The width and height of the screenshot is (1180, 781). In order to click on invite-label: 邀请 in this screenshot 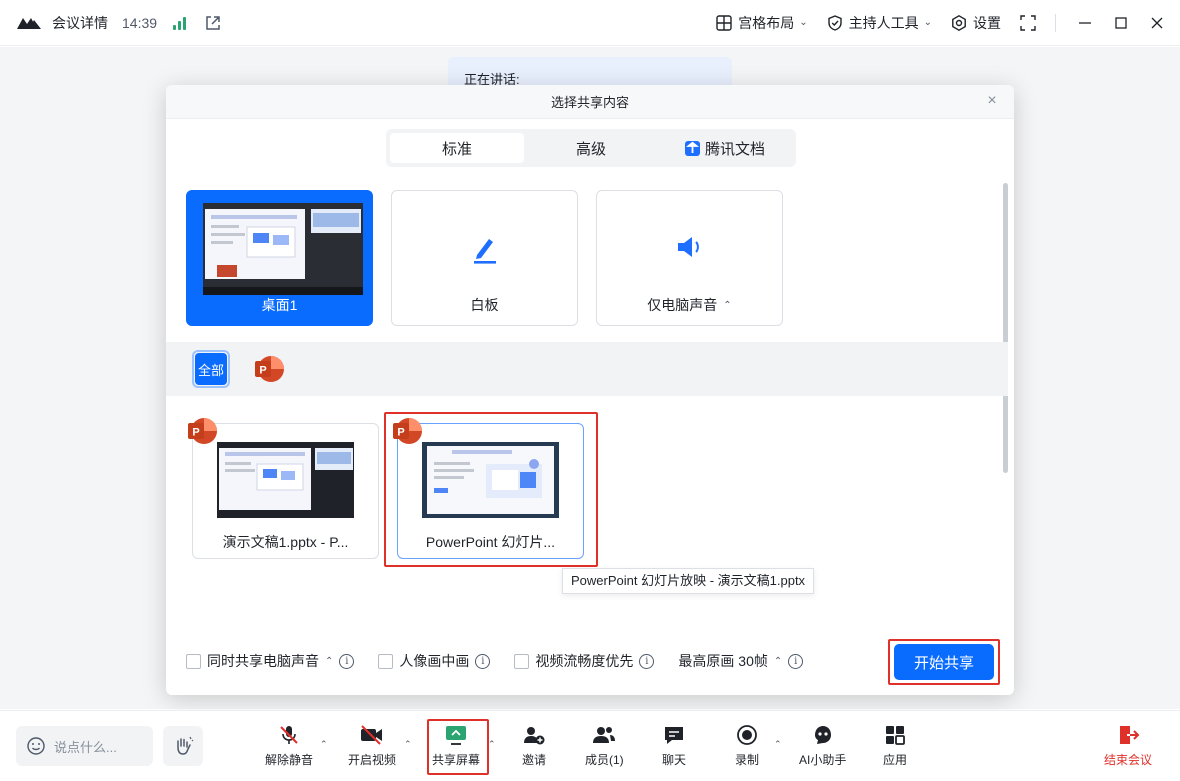, I will do `click(534, 760)`.